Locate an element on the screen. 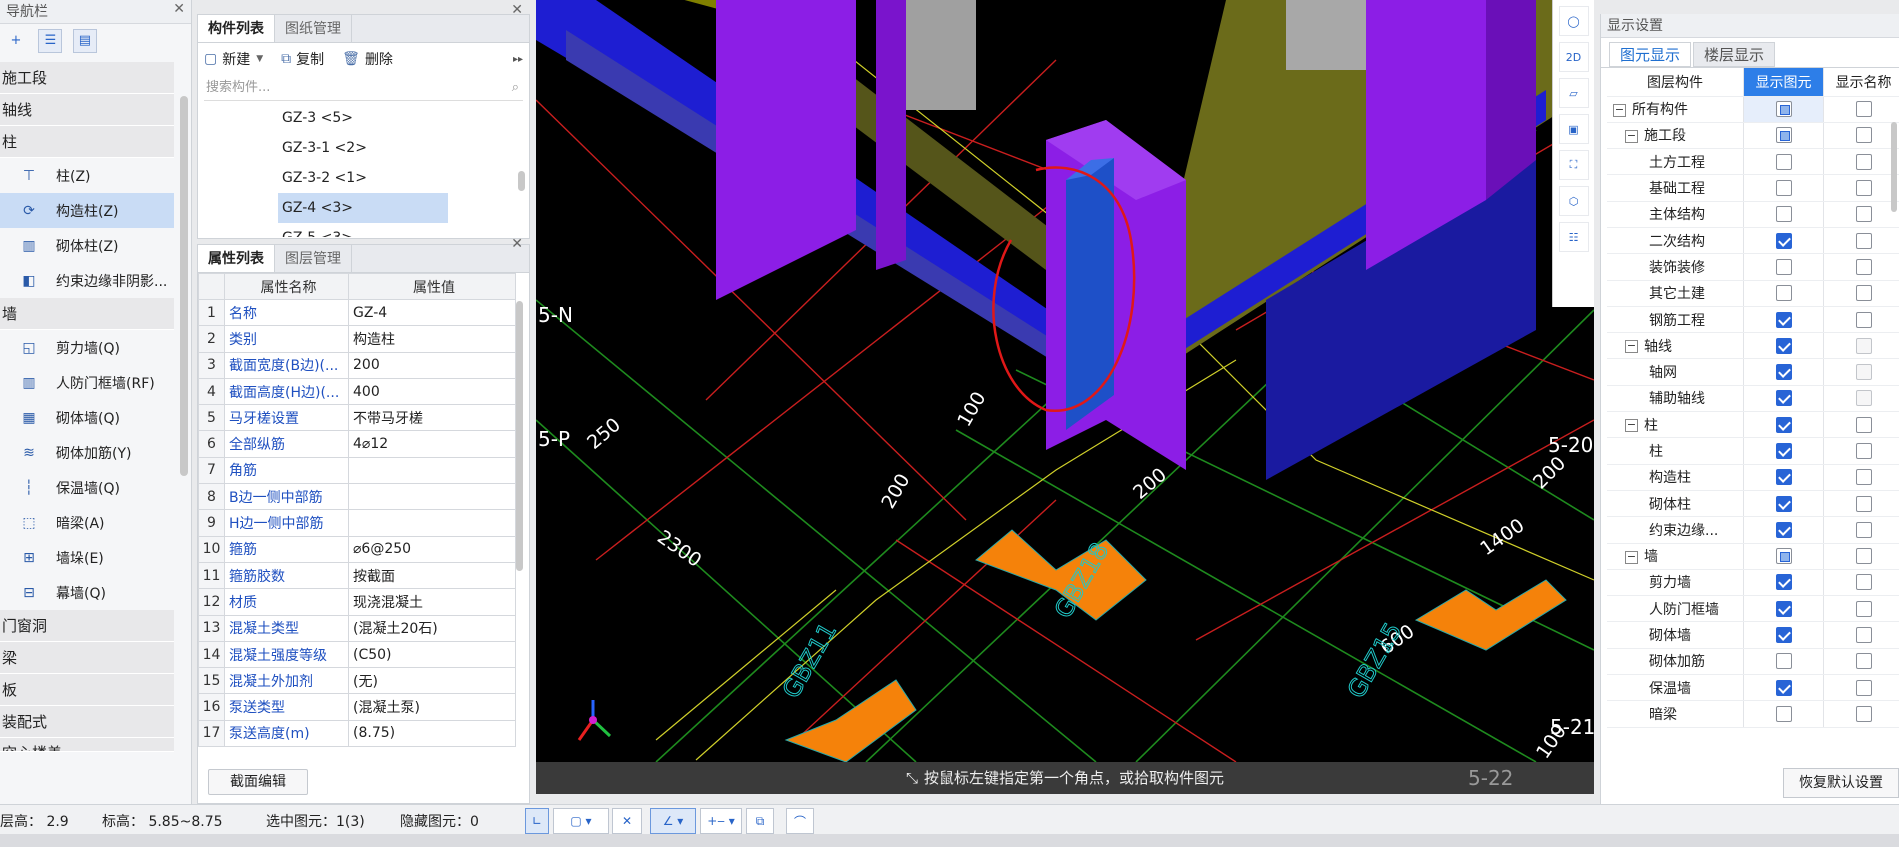 This screenshot has height=847, width=1899. ortho-icon: ∟ is located at coordinates (537, 821).